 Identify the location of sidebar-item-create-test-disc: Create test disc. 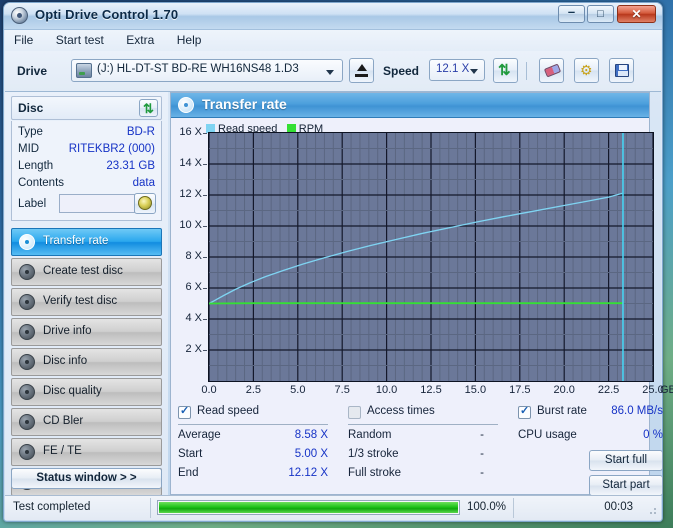
(86, 272).